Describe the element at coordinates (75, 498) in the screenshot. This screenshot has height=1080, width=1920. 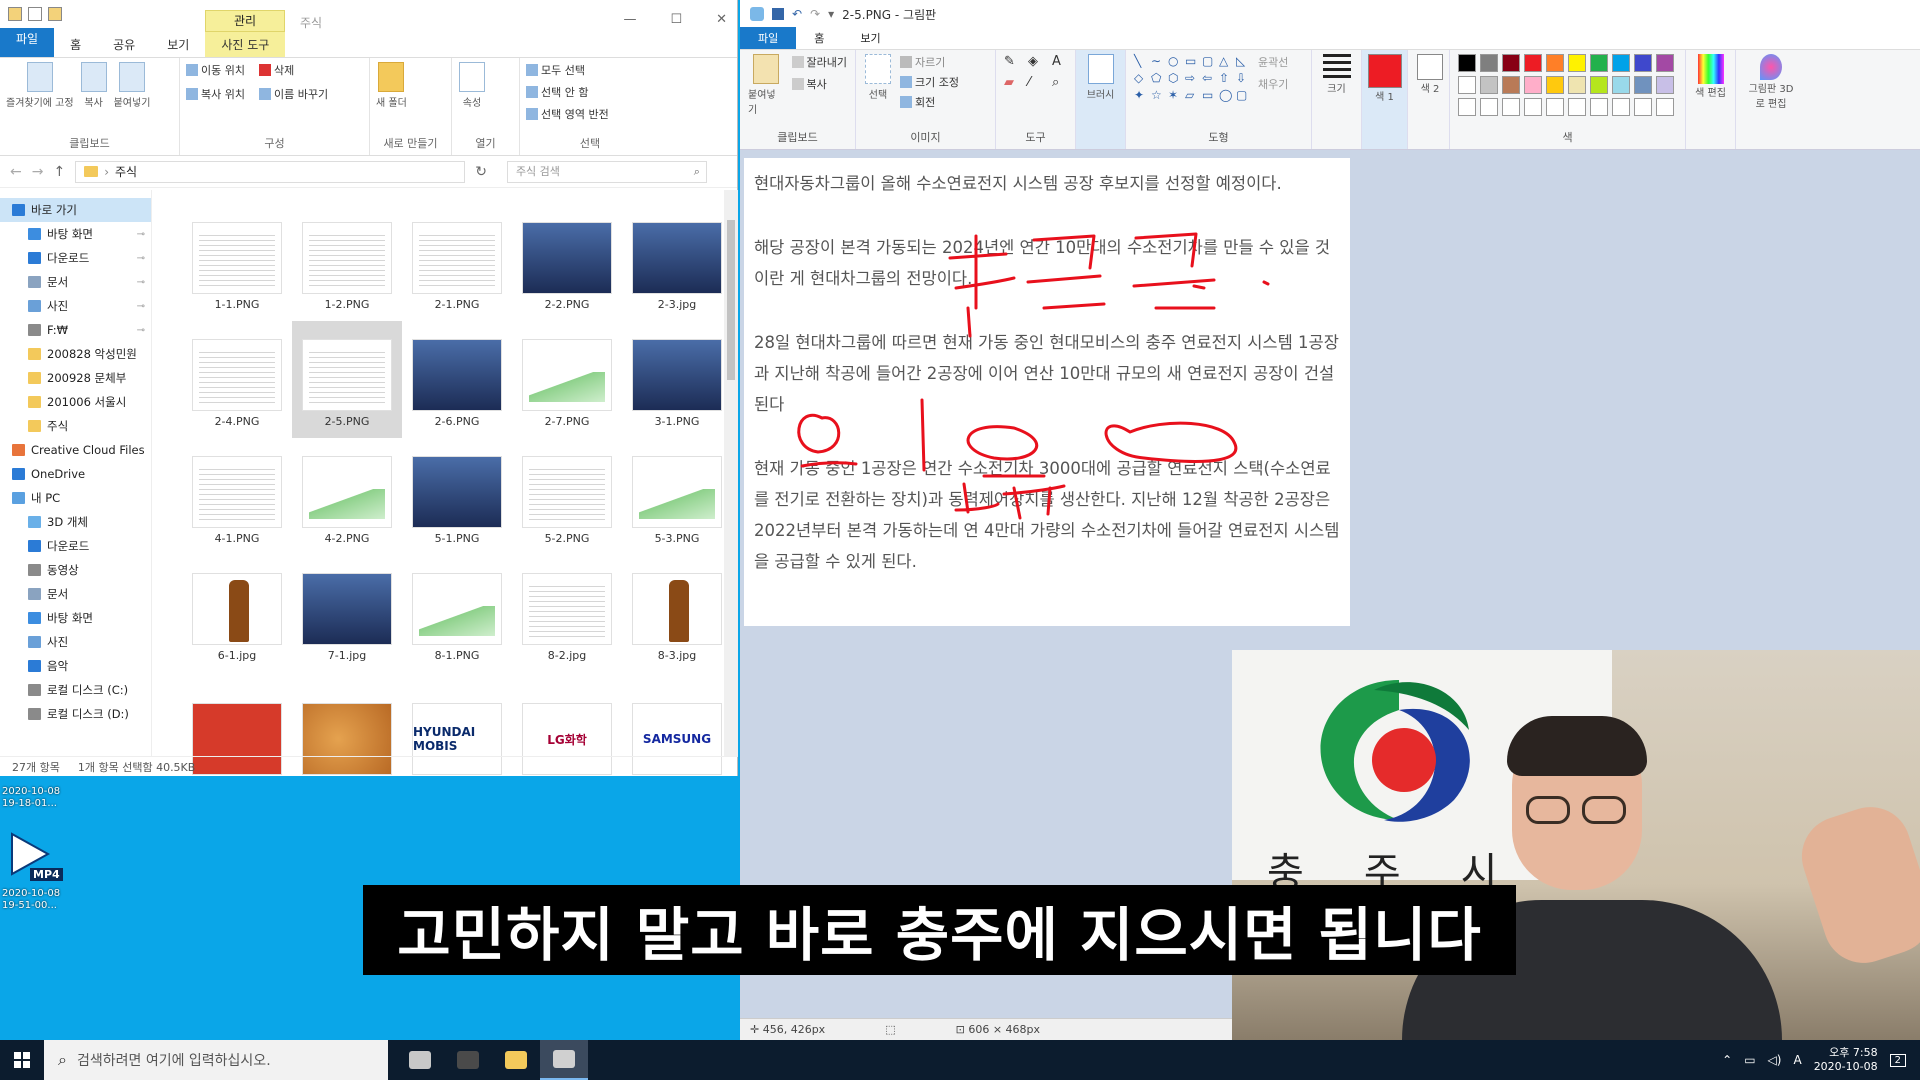
I see `nav-item: 내 PC` at that location.